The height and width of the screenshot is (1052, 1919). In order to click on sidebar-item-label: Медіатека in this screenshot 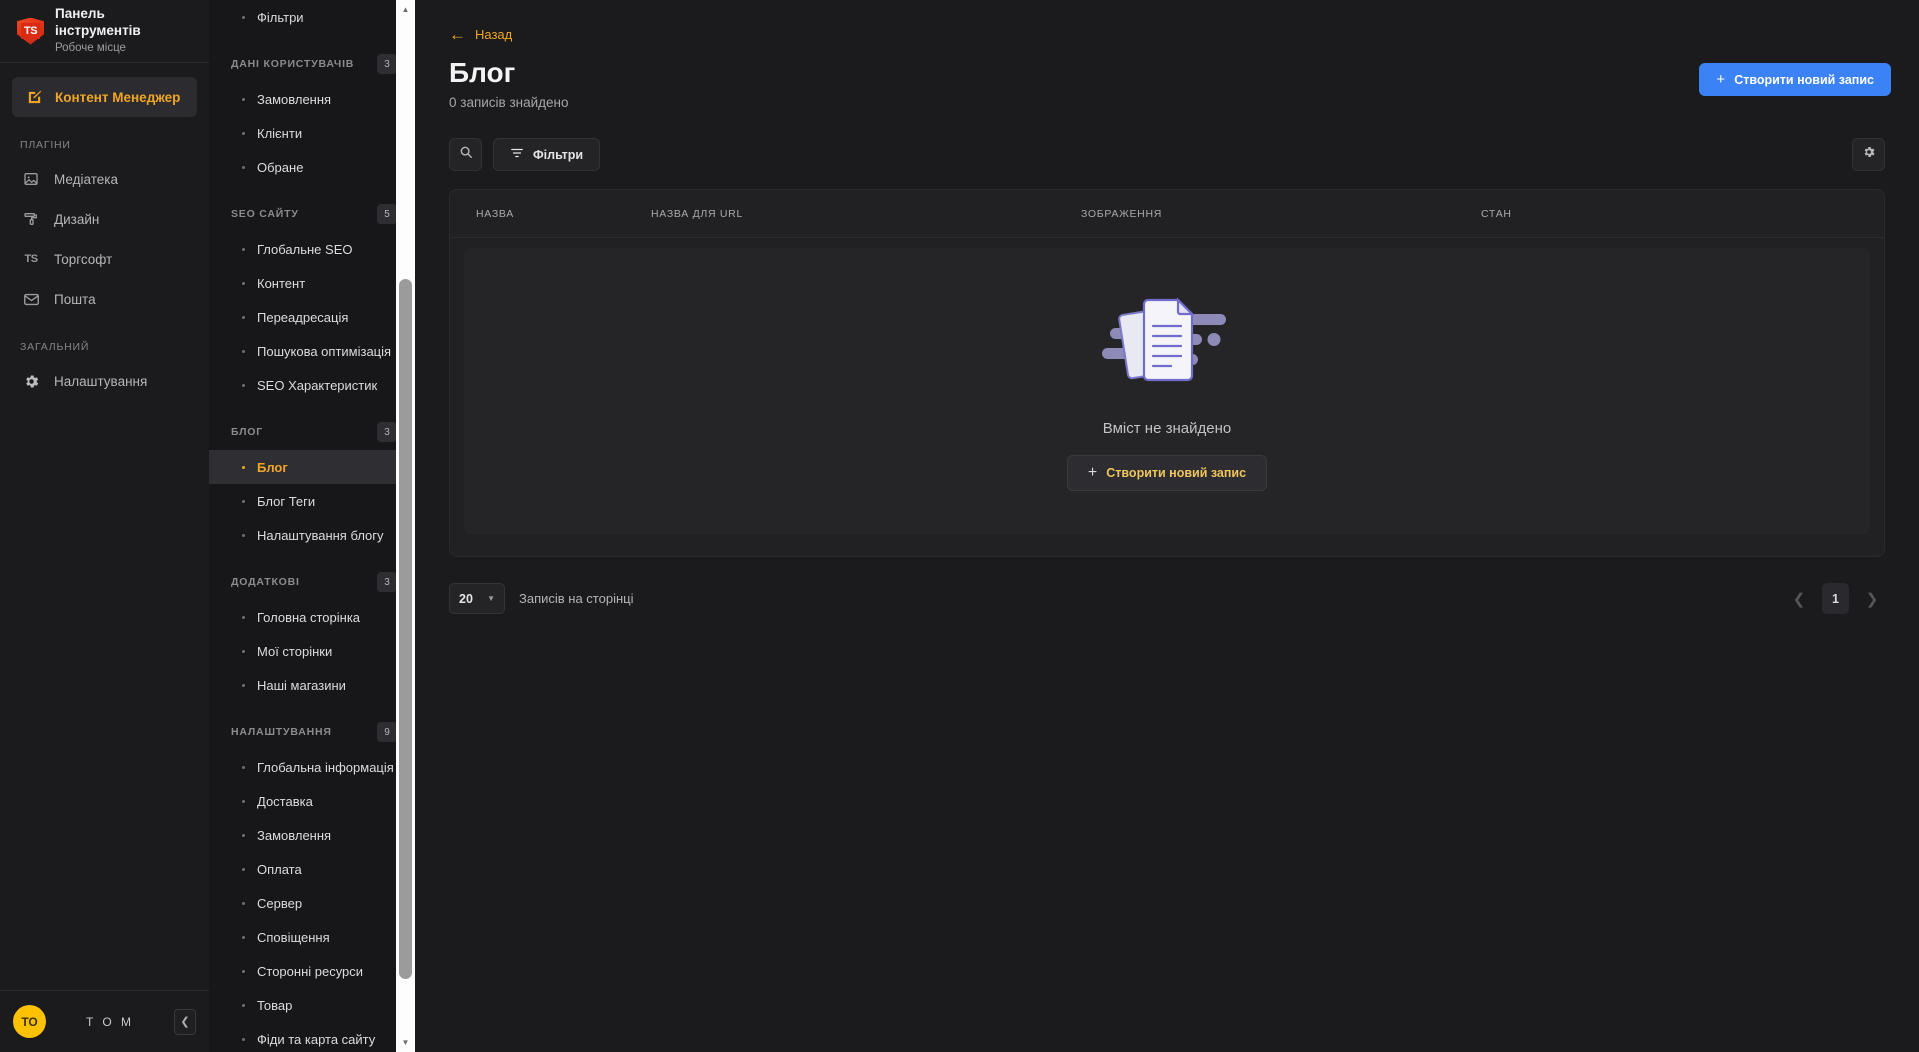, I will do `click(86, 179)`.